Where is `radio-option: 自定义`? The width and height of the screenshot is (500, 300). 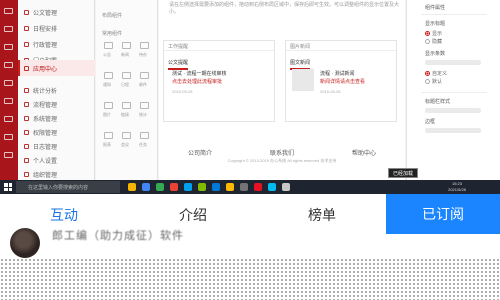
radio-option: 自定义 is located at coordinates (436, 73).